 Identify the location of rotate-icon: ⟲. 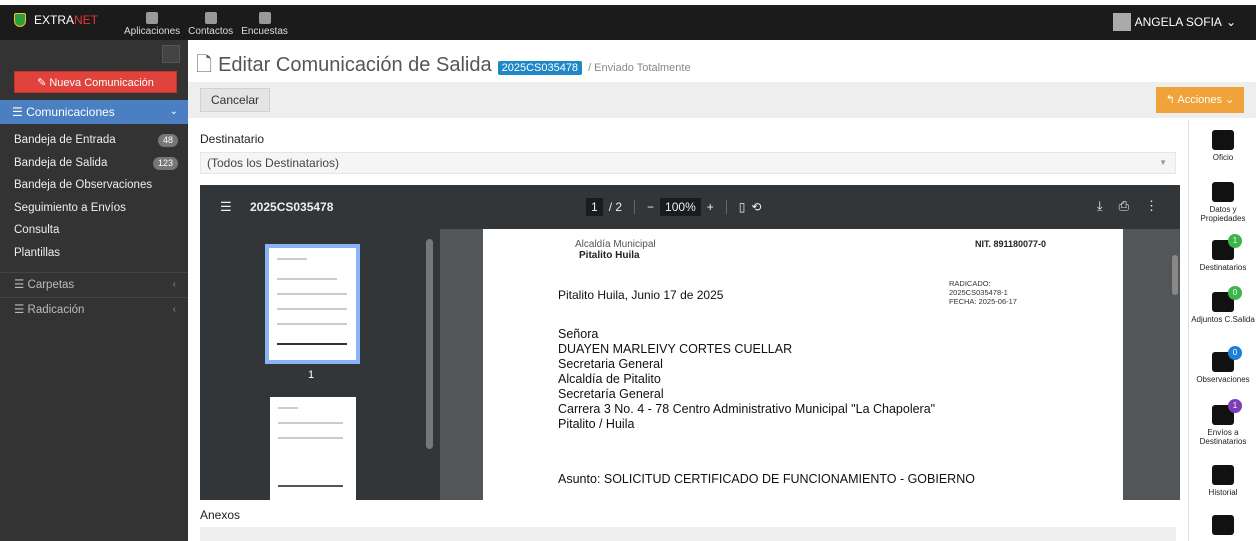
(756, 207).